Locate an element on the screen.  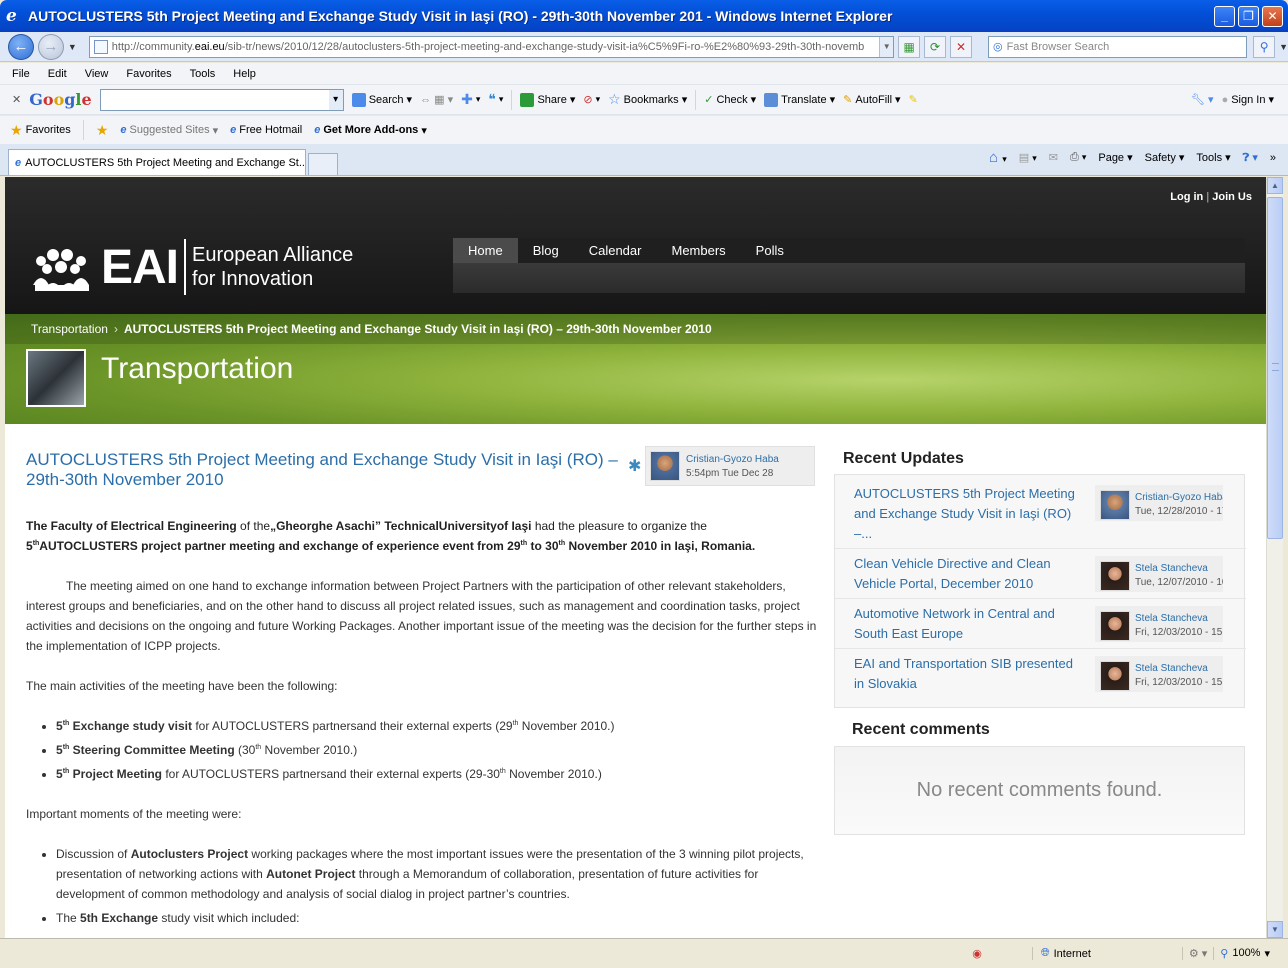
search-go-icon: ⚲ is located at coordinates (1264, 46).